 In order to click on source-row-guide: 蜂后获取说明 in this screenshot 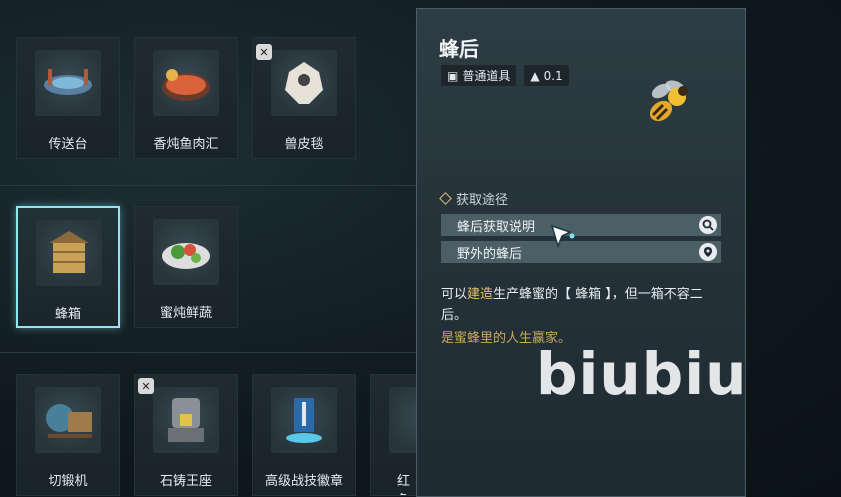, I will do `click(581, 225)`.